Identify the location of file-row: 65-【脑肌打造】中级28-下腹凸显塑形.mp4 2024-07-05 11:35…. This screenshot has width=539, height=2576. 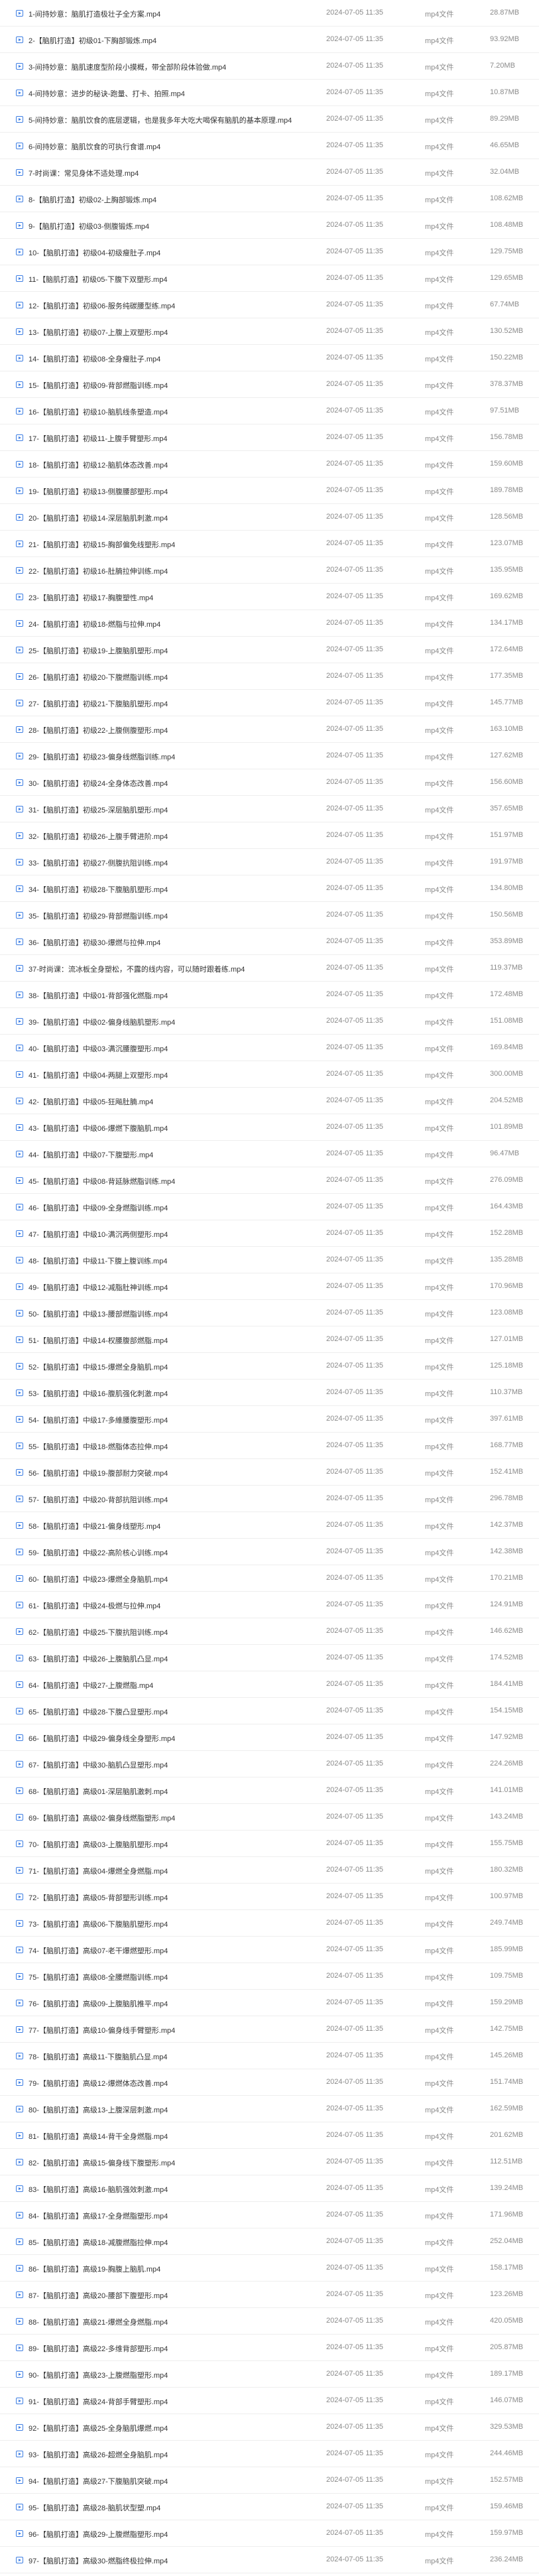
(269, 1711).